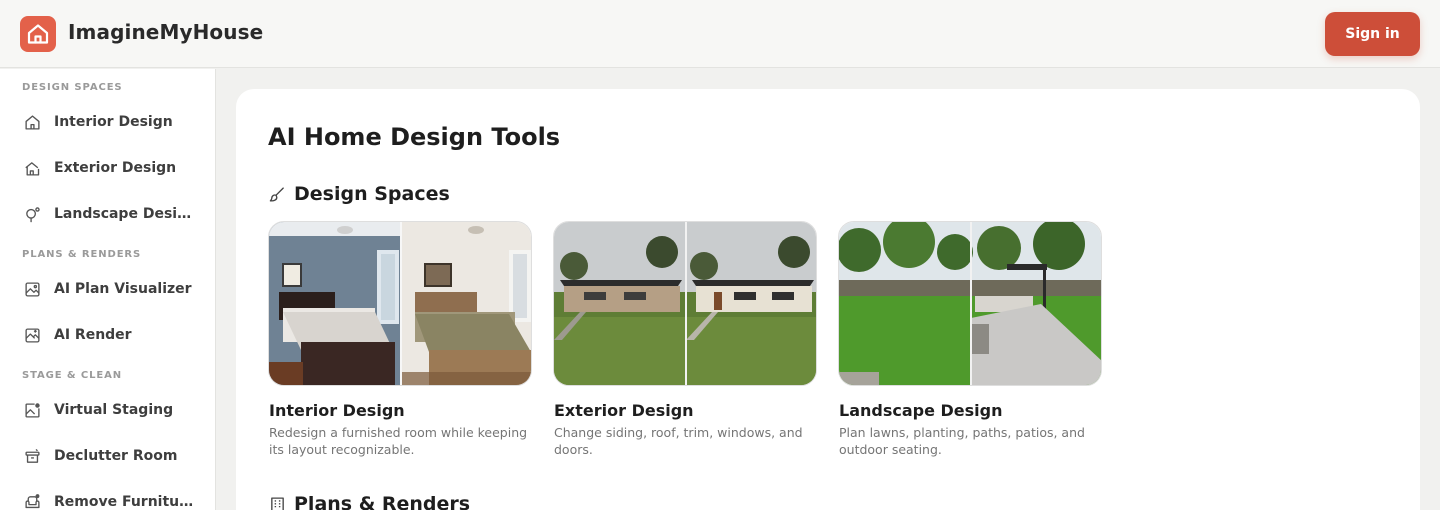  I want to click on sidebar-section-stage-clean: STAGE & CLEAN, so click(72, 375).